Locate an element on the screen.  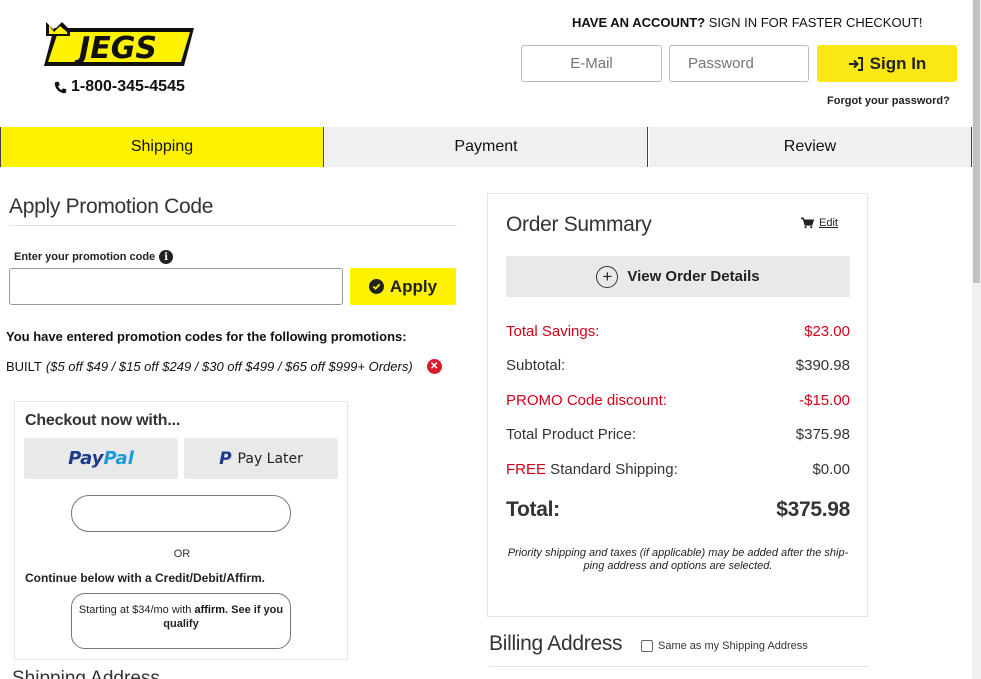
total-savings-row: Total Savings: $23.00 is located at coordinates (678, 331).